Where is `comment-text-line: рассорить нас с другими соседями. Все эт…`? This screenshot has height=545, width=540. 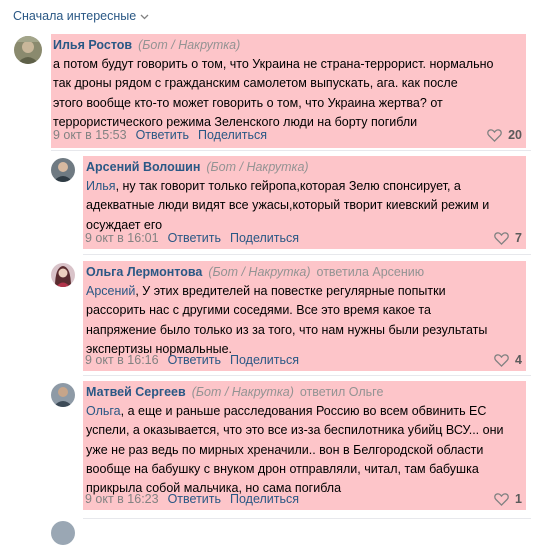
comment-text-line: рассорить нас с другими соседями. Все эт… is located at coordinates (258, 310).